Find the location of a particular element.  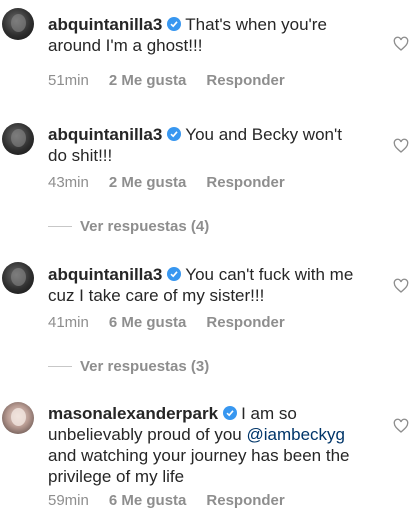

comment-line: do shit!!! is located at coordinates (80, 155).